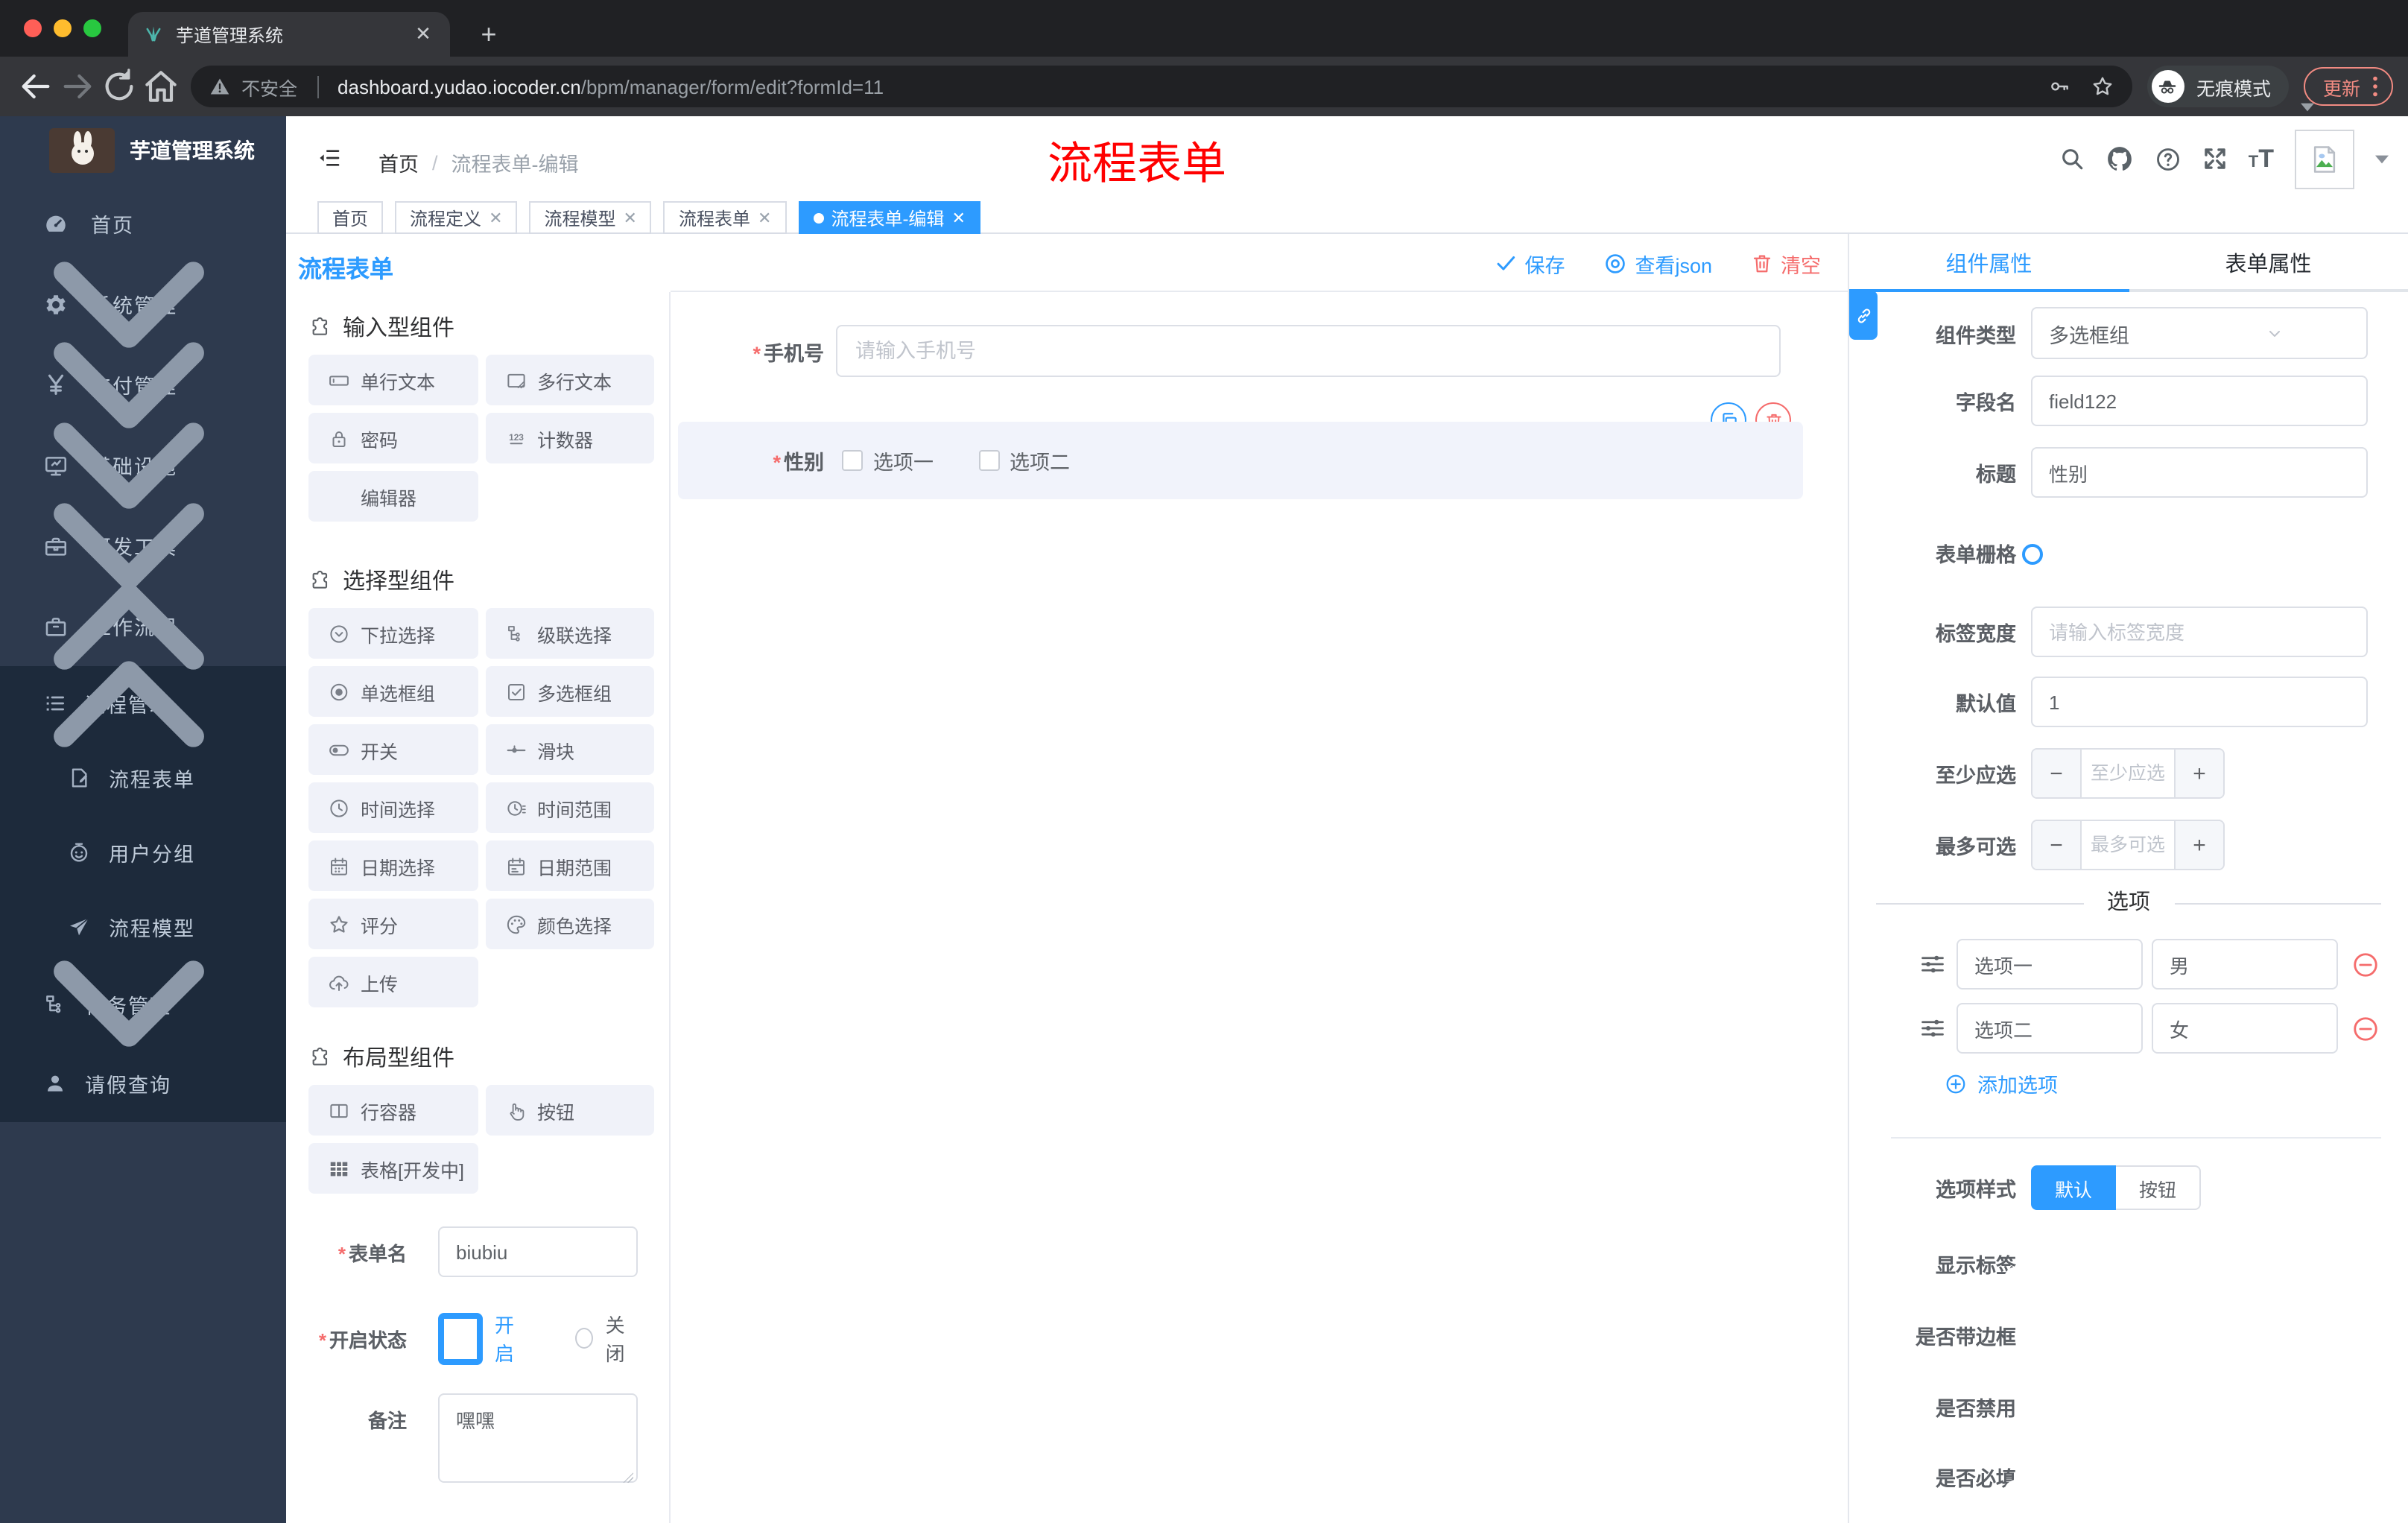  I want to click on github-icon, so click(2120, 159).